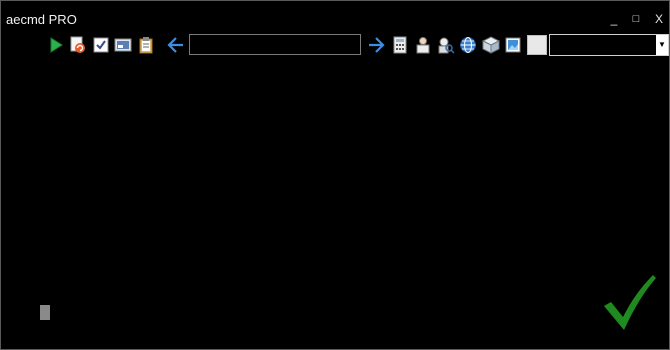 The width and height of the screenshot is (670, 350). I want to click on address-input, so click(275, 44).